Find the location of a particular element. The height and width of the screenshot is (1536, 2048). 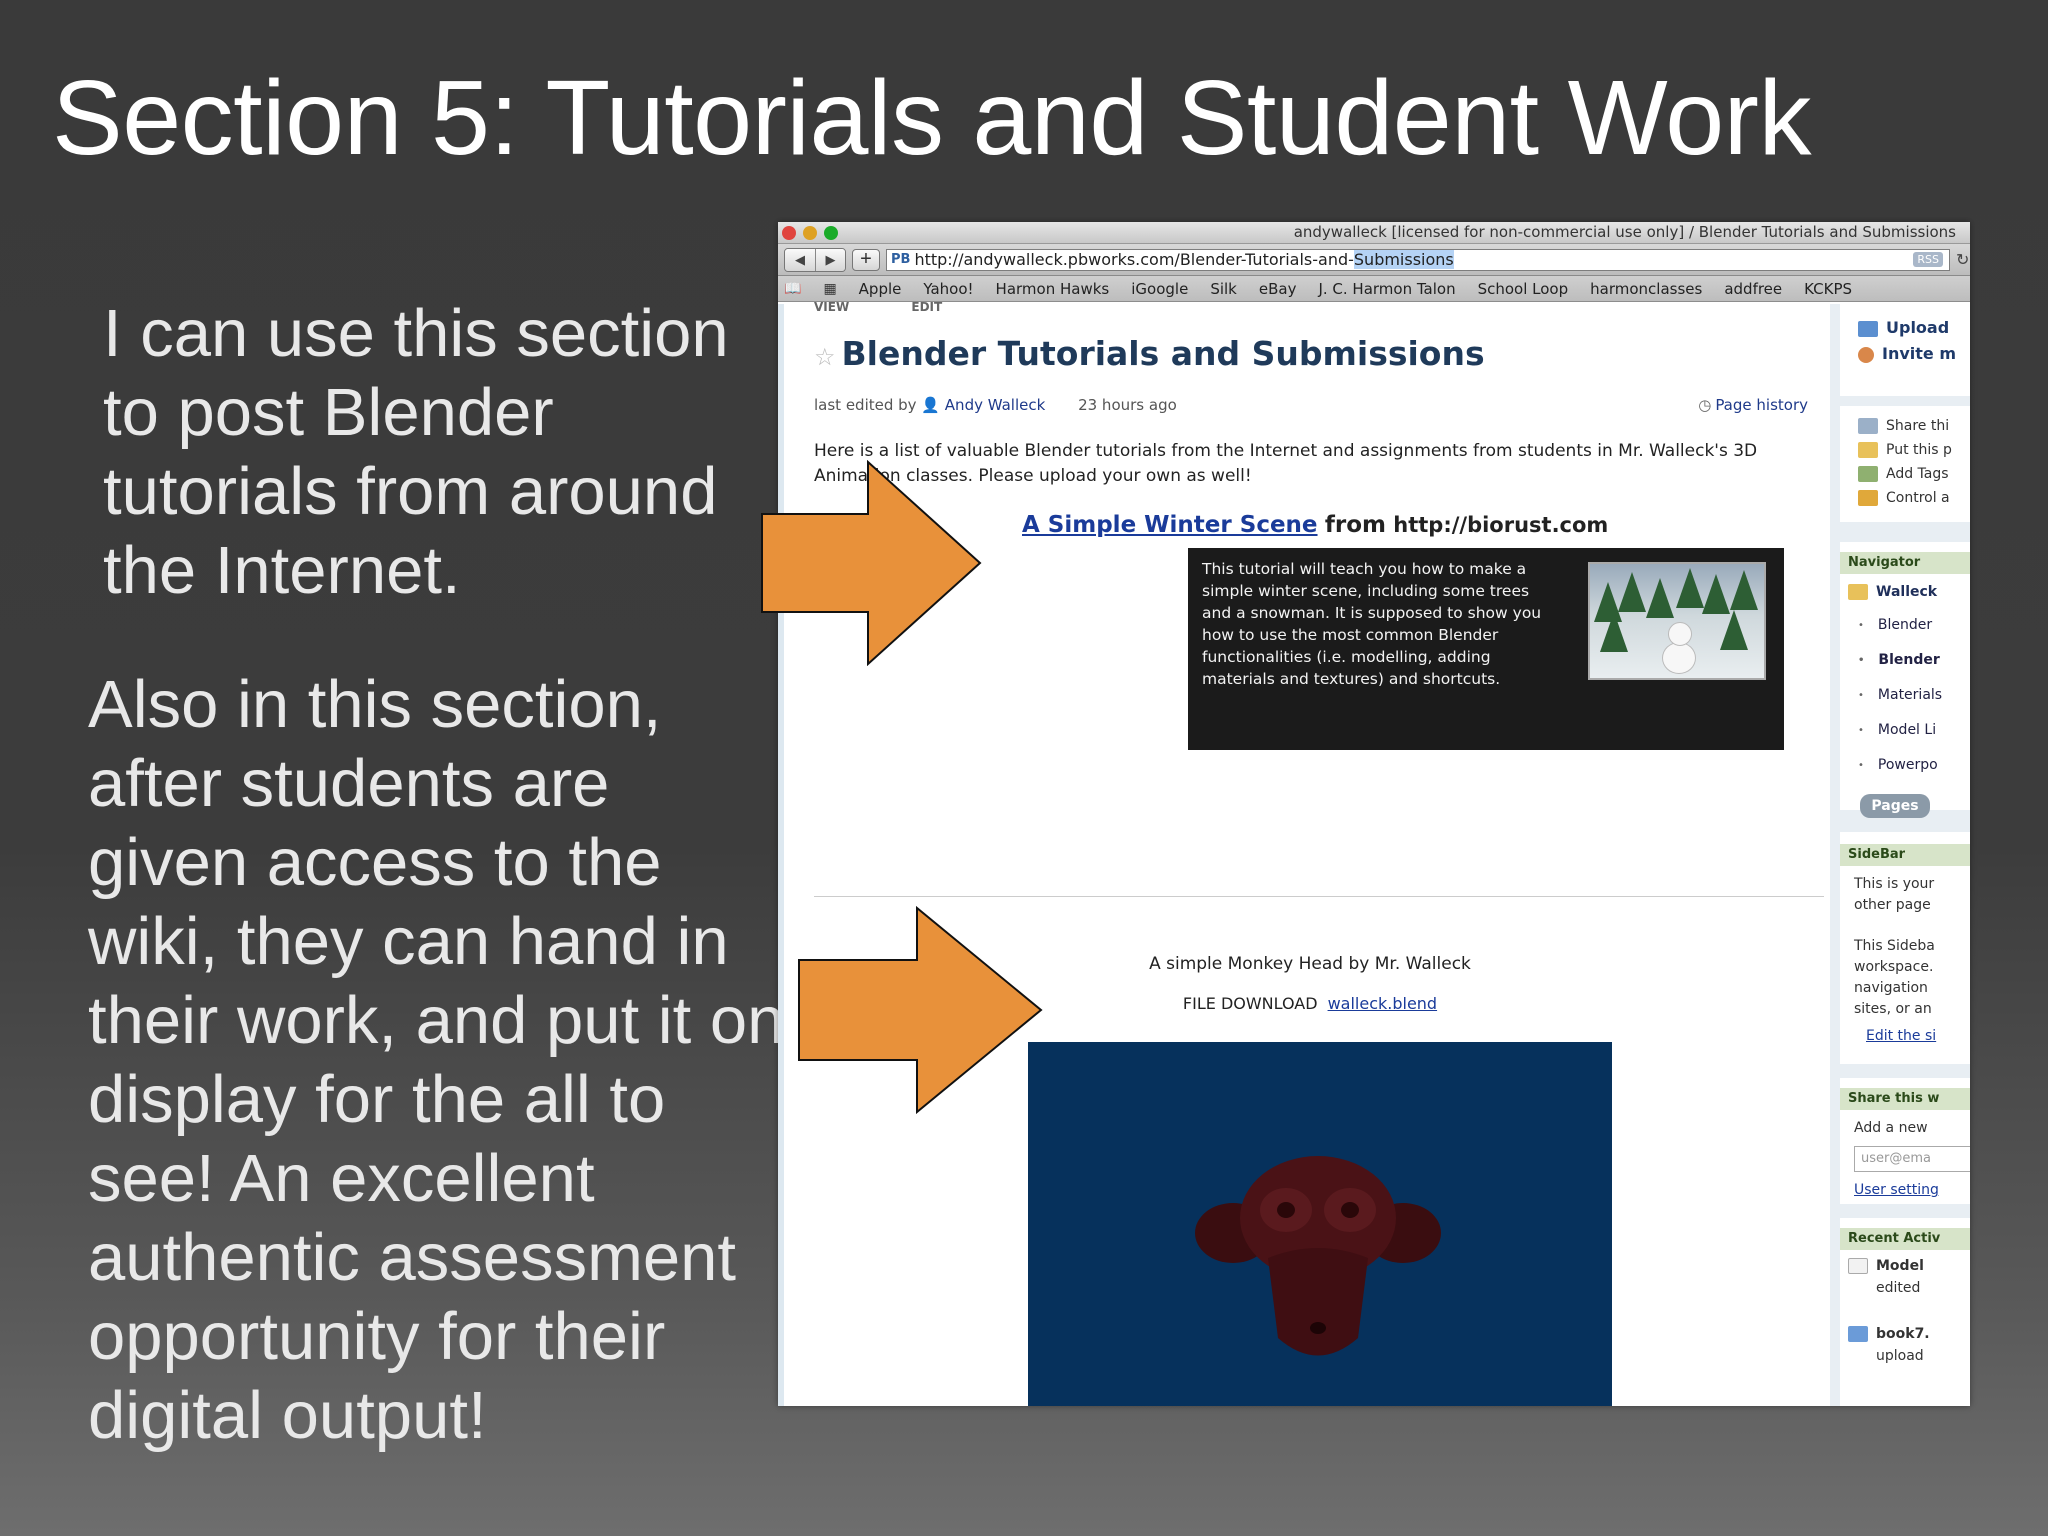

monkey-head-image is located at coordinates (1318, 1256).